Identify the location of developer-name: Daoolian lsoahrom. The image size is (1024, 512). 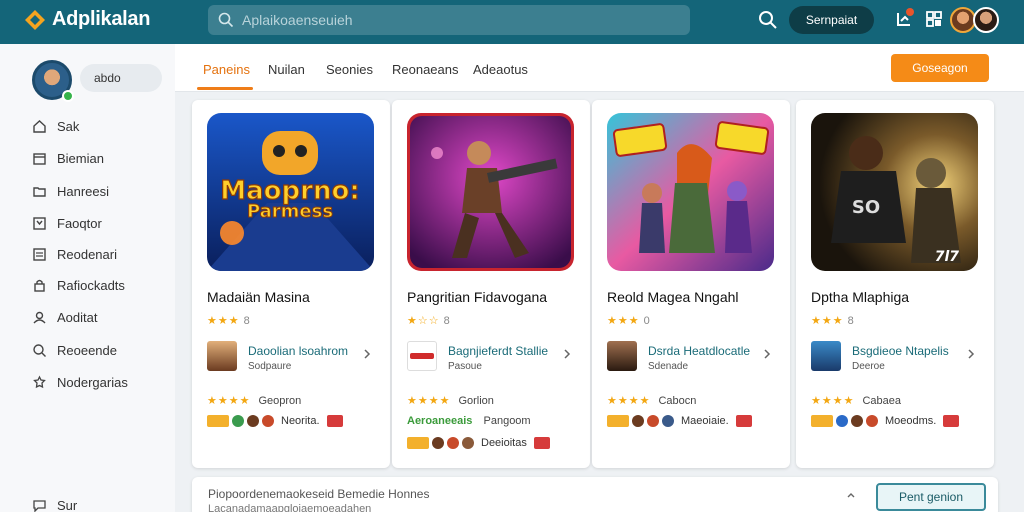
(298, 351).